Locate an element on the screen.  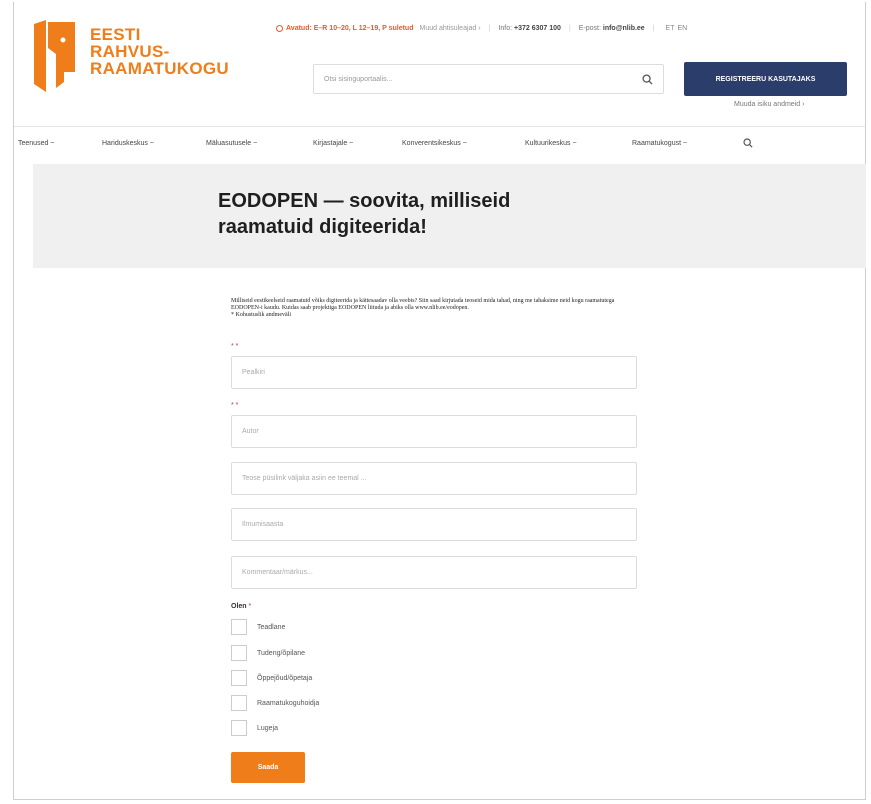
register-button: REGISTREERU KASUTAJAKS is located at coordinates (765, 79).